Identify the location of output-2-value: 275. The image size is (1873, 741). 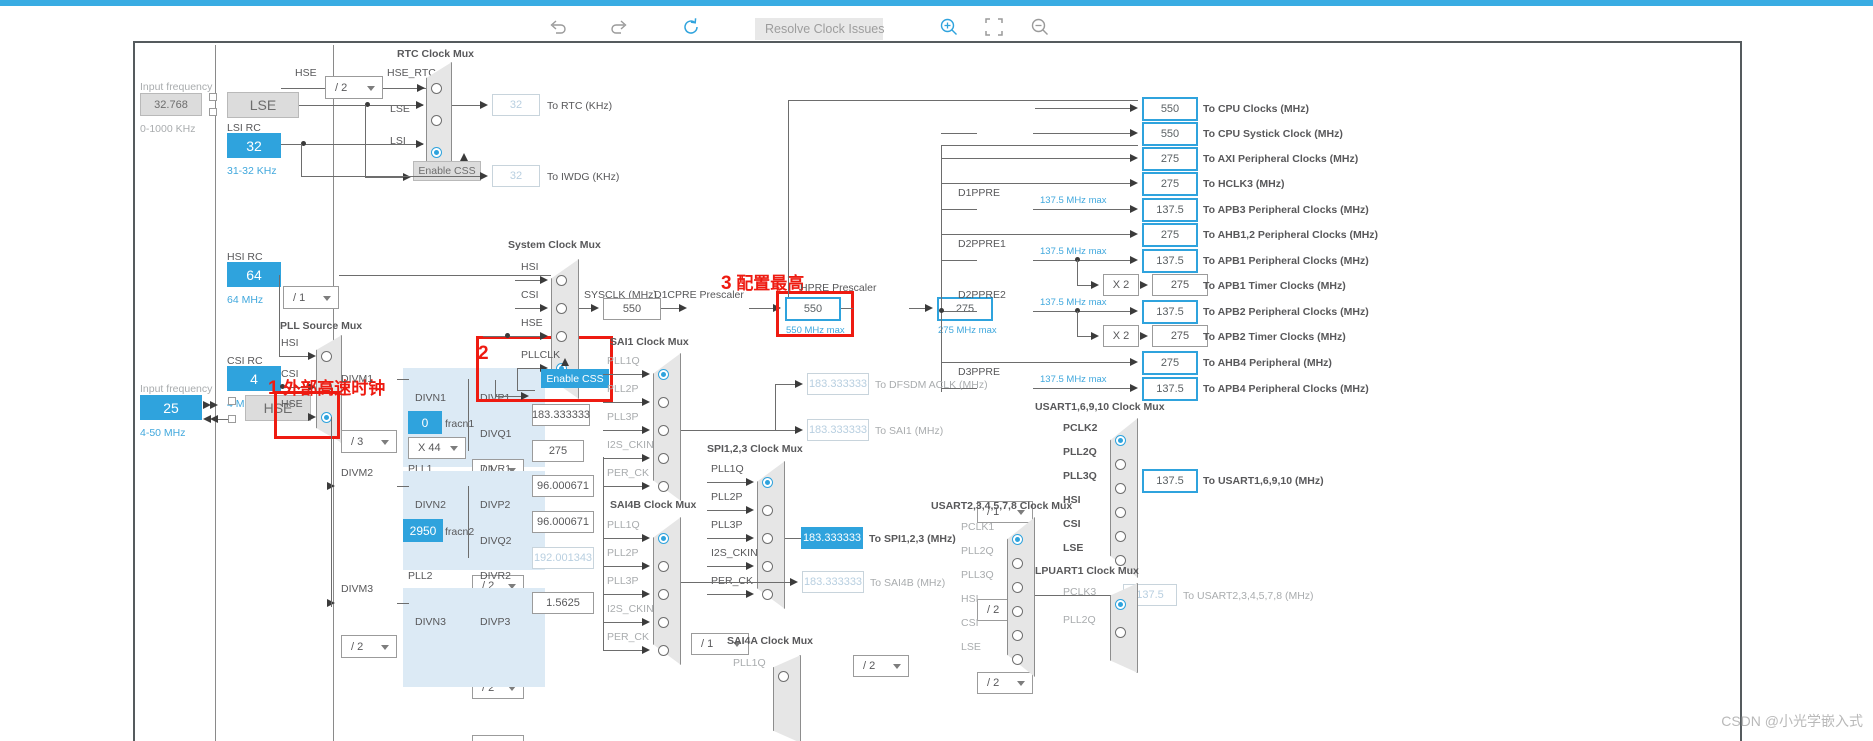
(1170, 159).